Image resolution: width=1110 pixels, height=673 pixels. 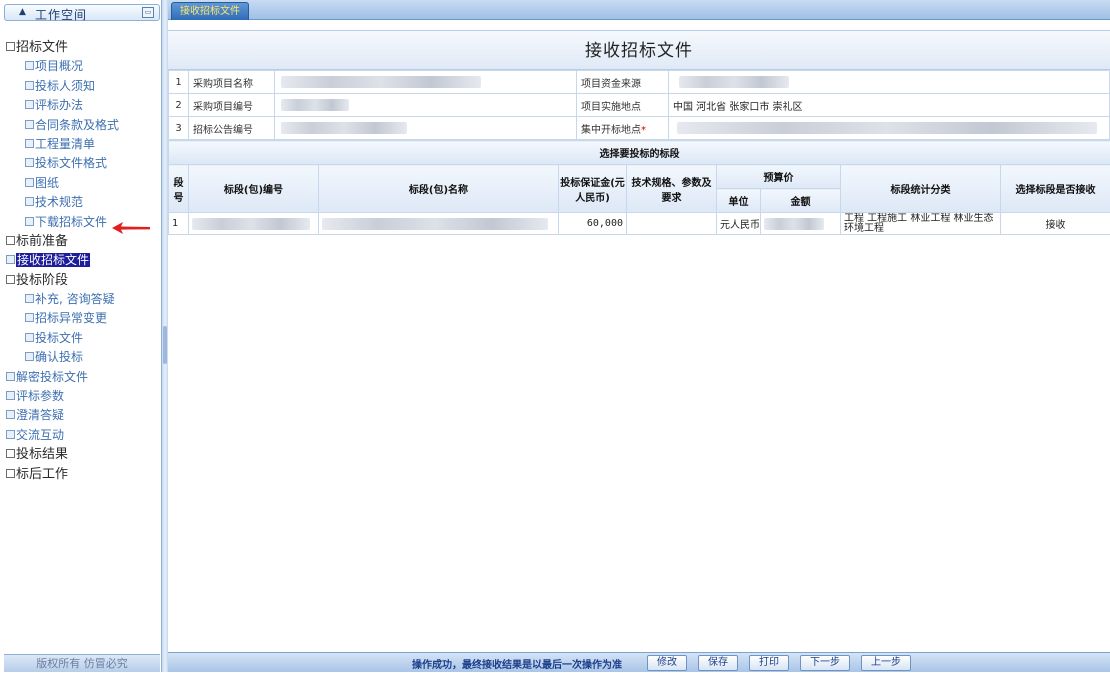 What do you see at coordinates (667, 663) in the screenshot?
I see `modify-button: 修改` at bounding box center [667, 663].